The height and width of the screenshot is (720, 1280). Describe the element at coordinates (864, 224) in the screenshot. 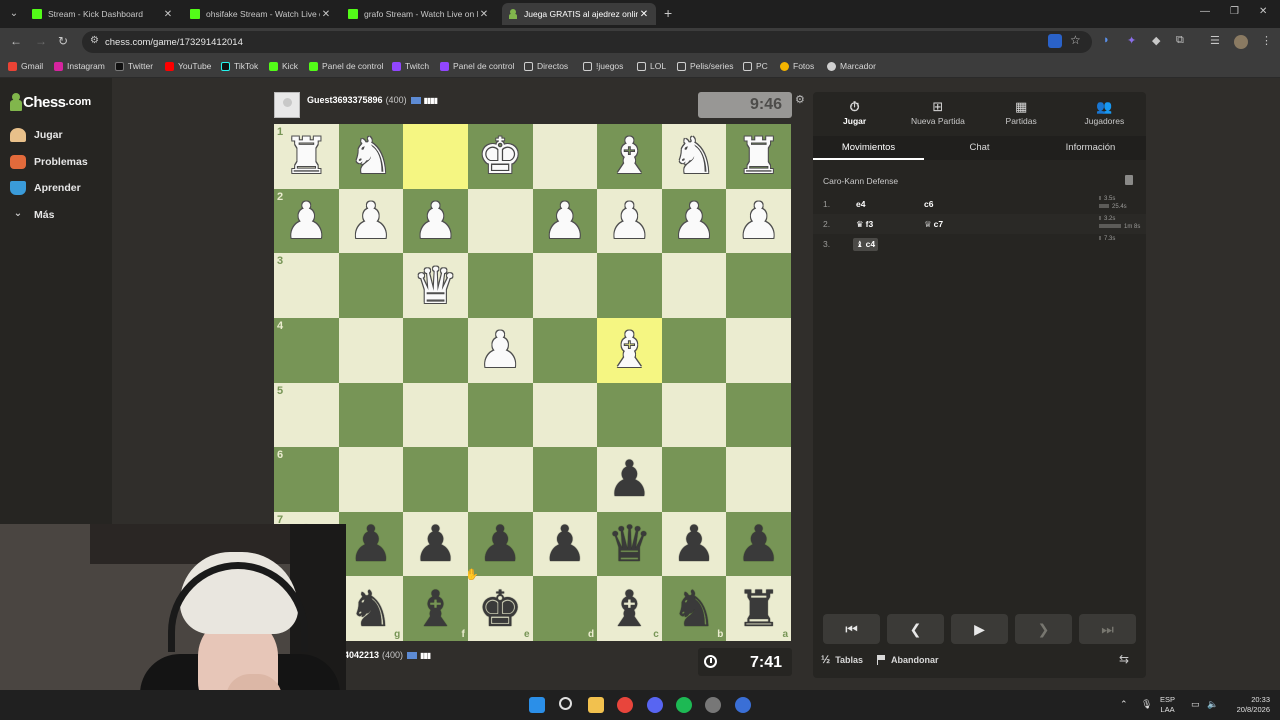

I see `white-move: ♛ f3` at that location.